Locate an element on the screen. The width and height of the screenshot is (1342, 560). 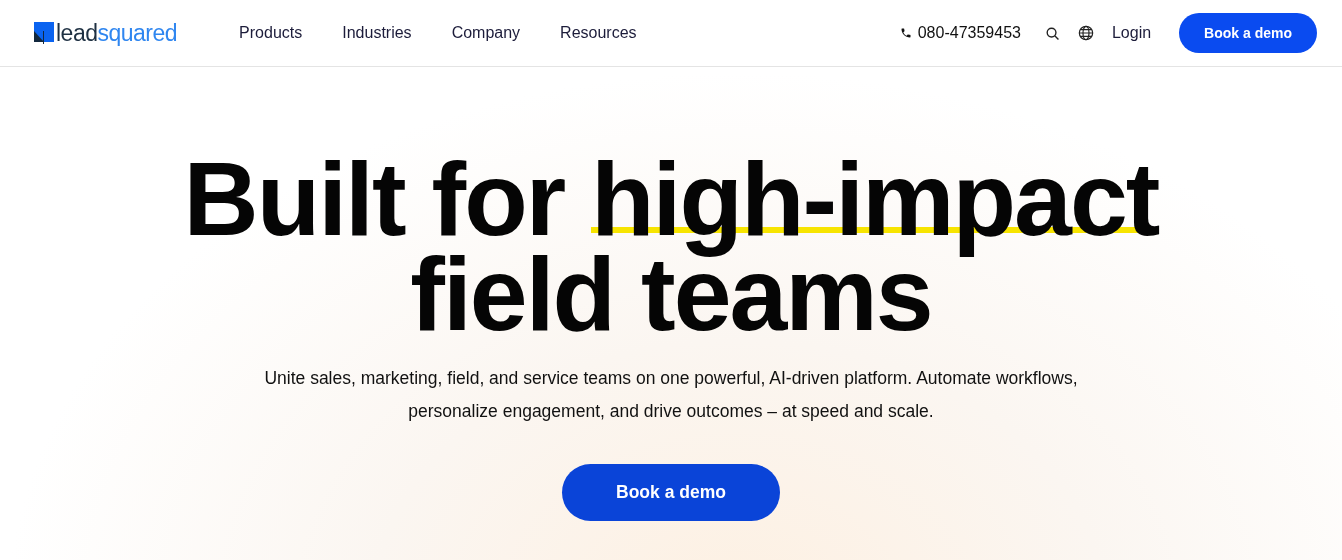
logo-wordmark: leadsquared is located at coordinates (117, 33).